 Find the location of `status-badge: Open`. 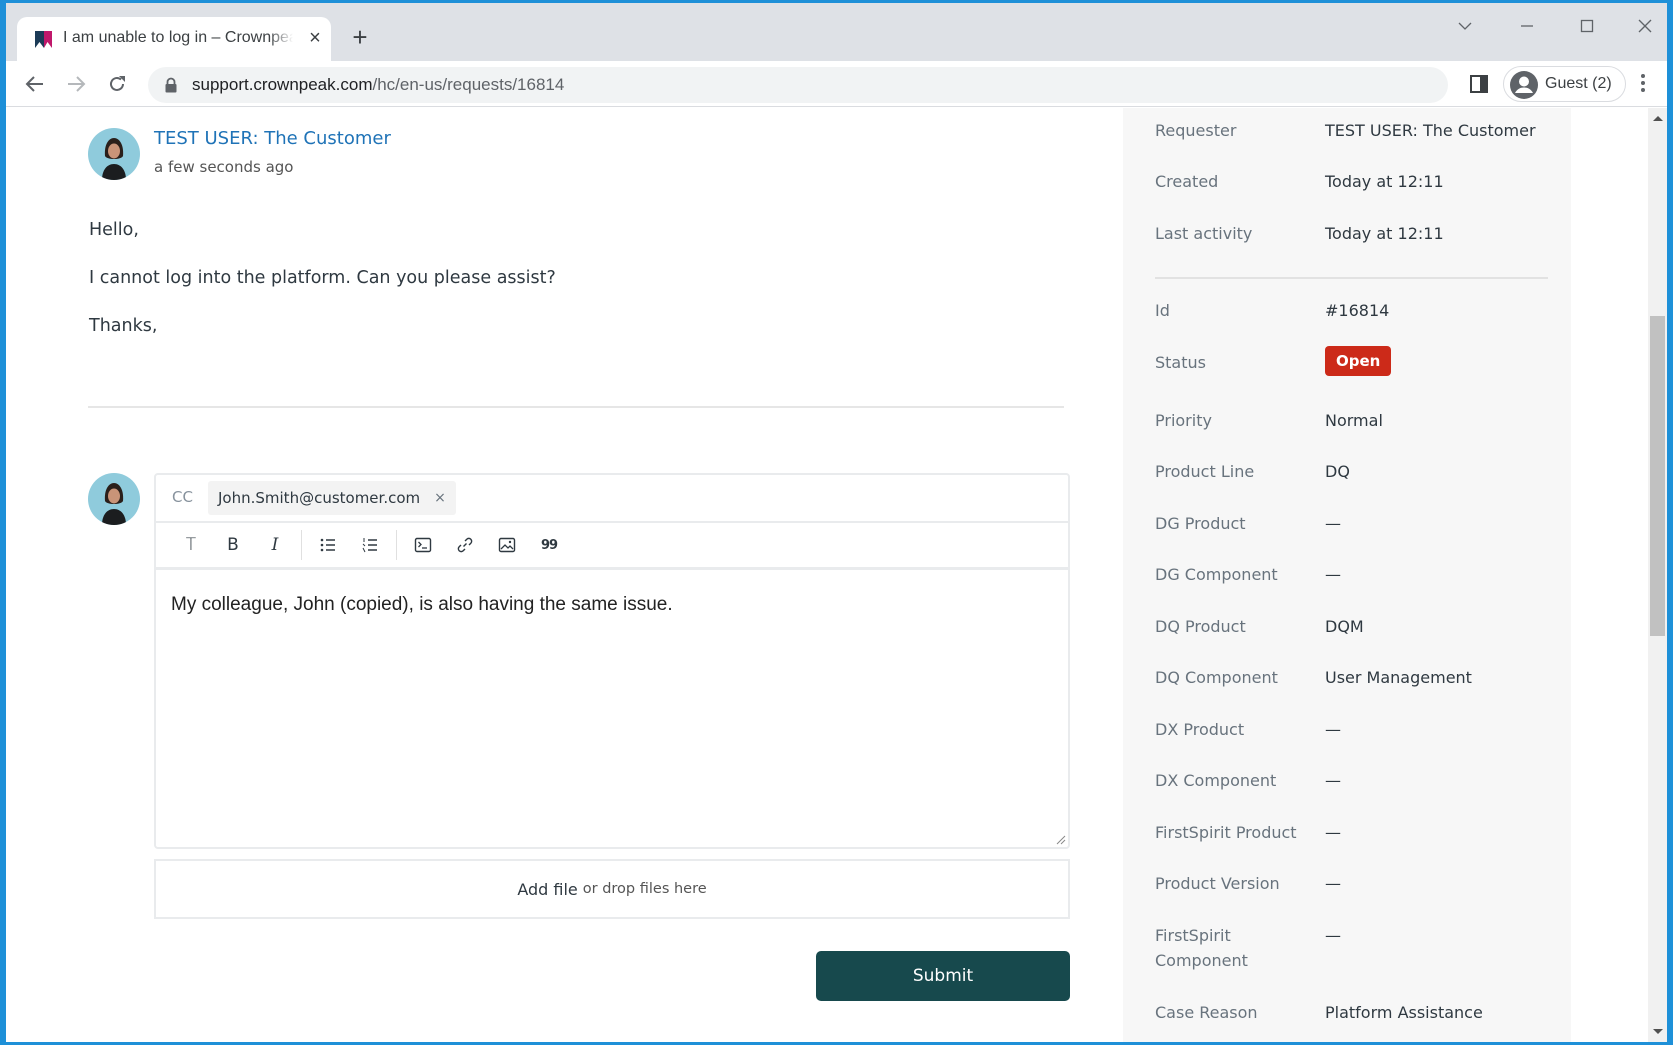

status-badge: Open is located at coordinates (1358, 361).